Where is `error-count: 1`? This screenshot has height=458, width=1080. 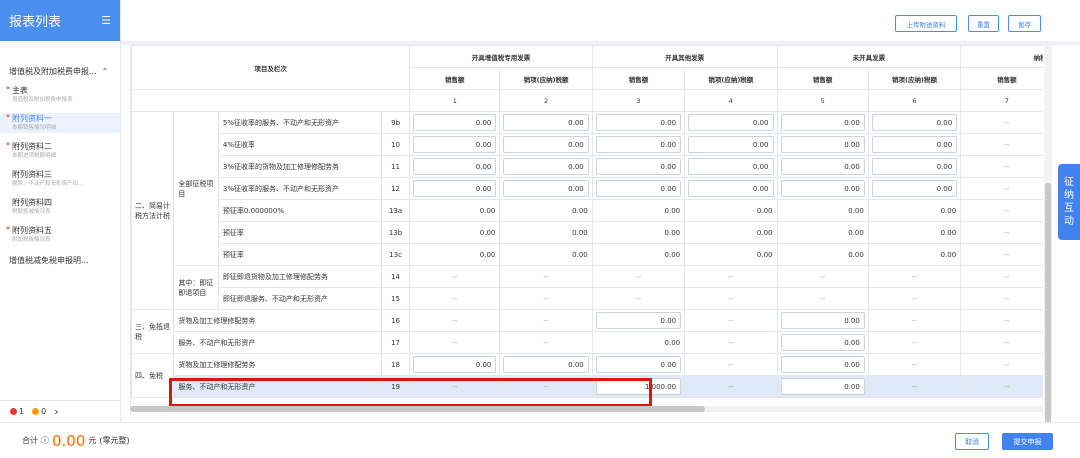
error-count: 1 is located at coordinates (17, 411).